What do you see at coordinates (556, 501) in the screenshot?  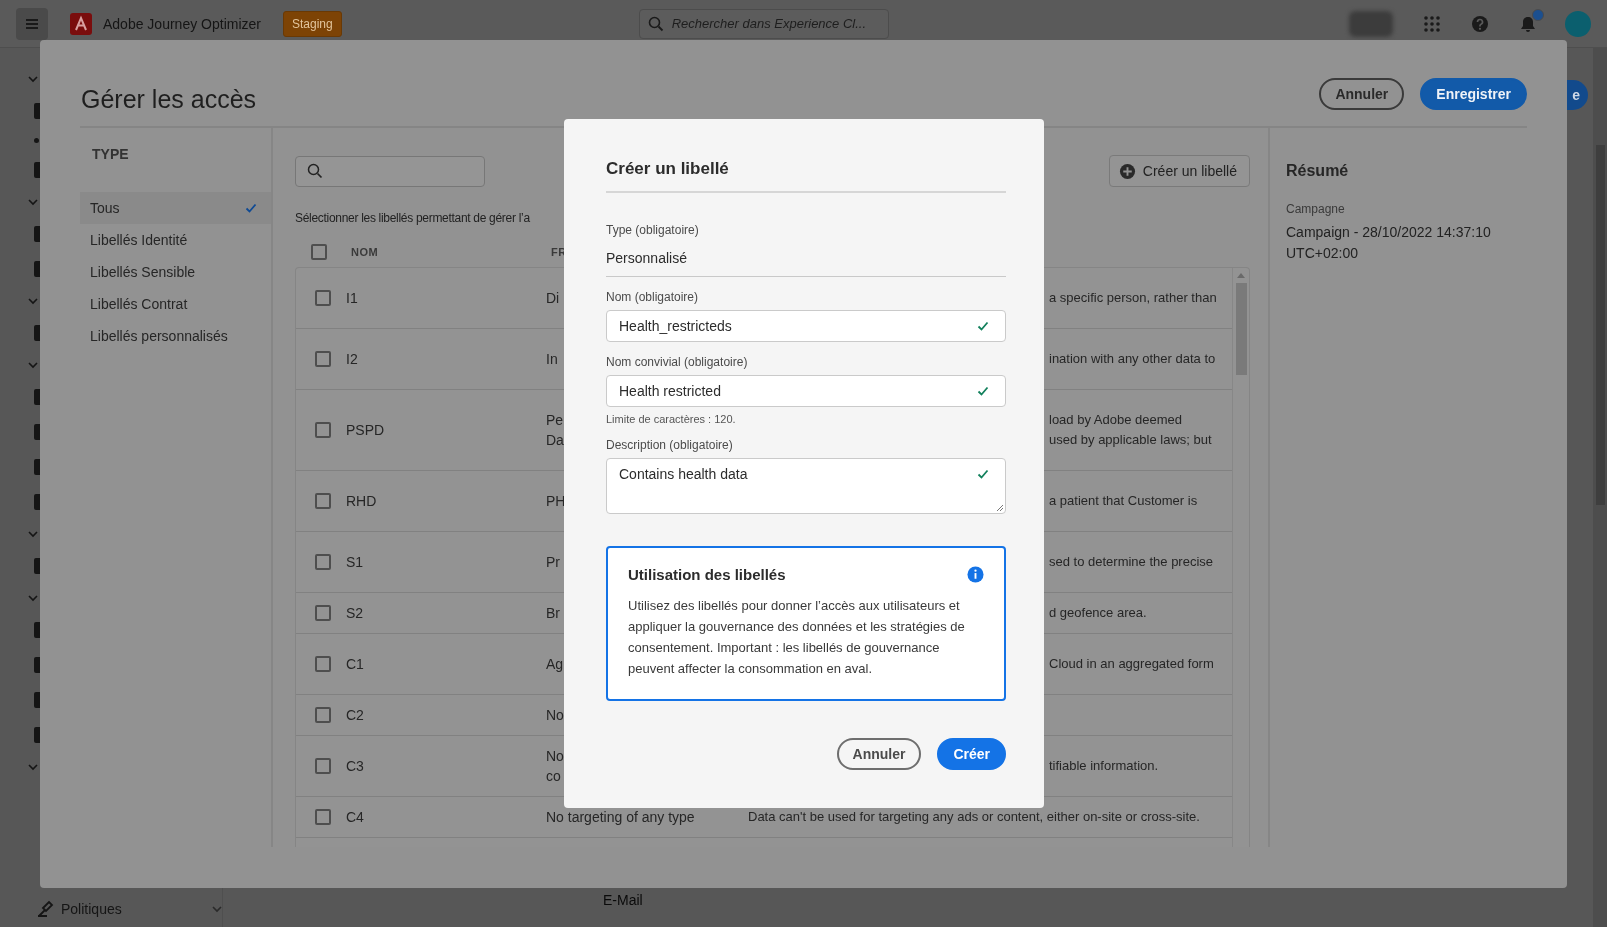 I see `table-cell-text: PH` at bounding box center [556, 501].